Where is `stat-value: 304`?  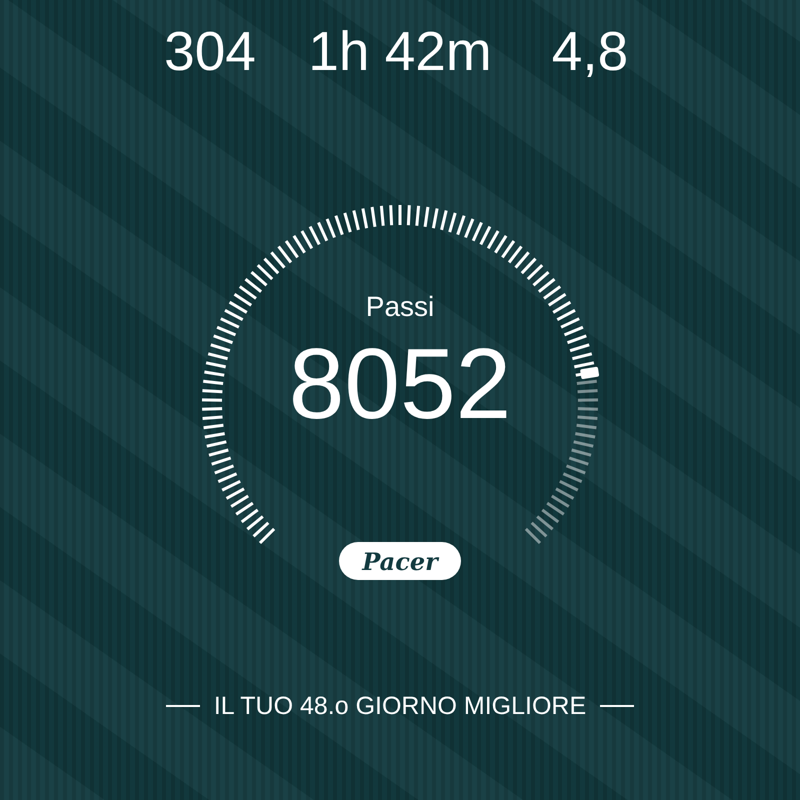
stat-value: 304 is located at coordinates (210, 51).